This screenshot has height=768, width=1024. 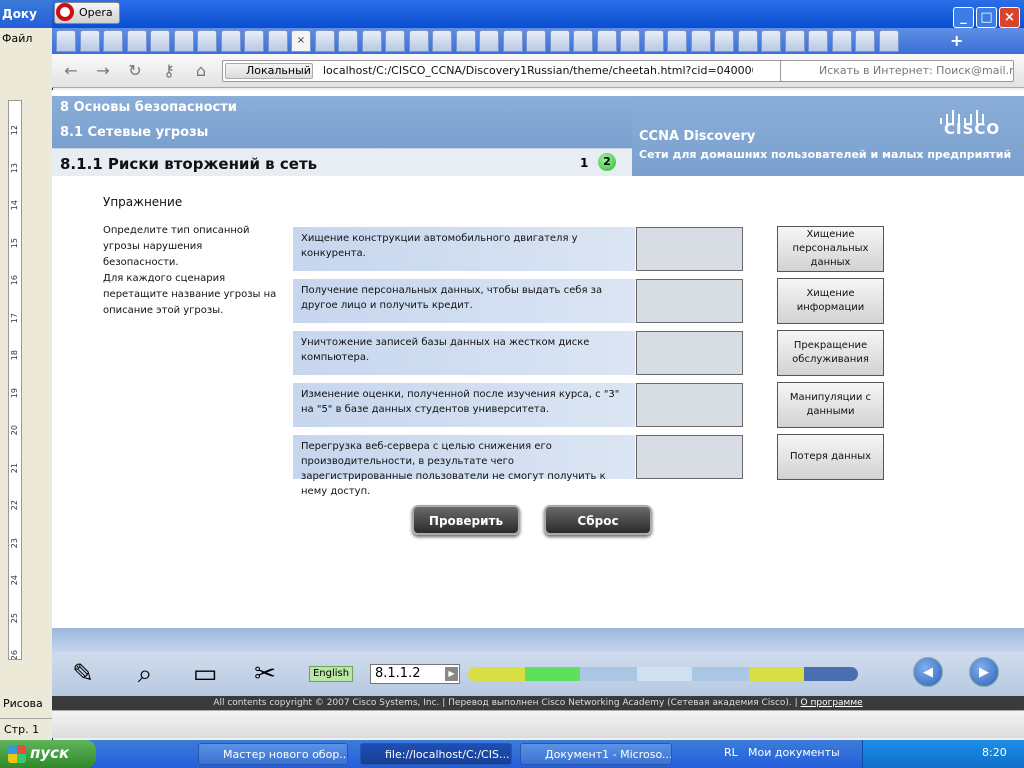 I want to click on threat-option-info-theft: Хищение информации, so click(x=830, y=301).